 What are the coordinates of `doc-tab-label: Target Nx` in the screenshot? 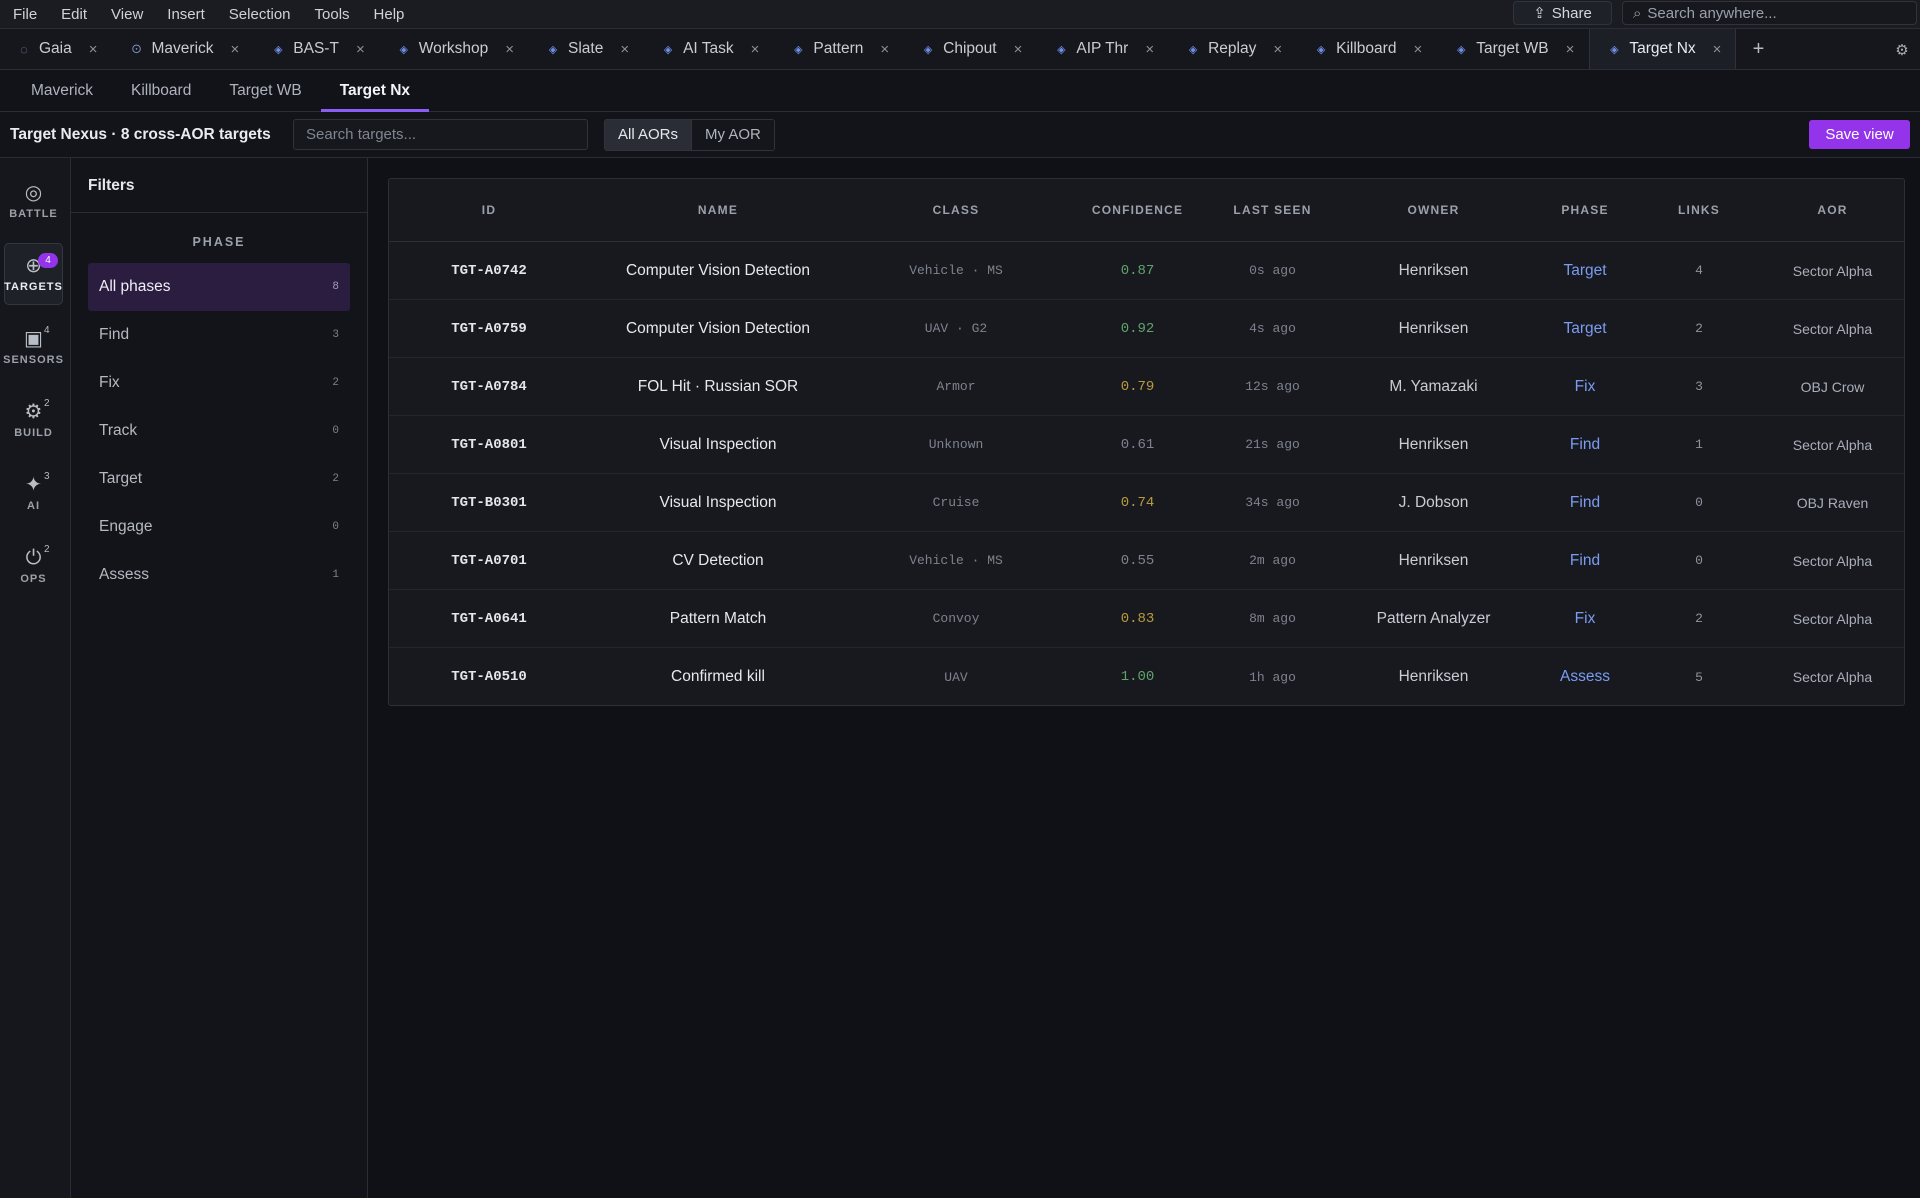 It's located at (1662, 48).